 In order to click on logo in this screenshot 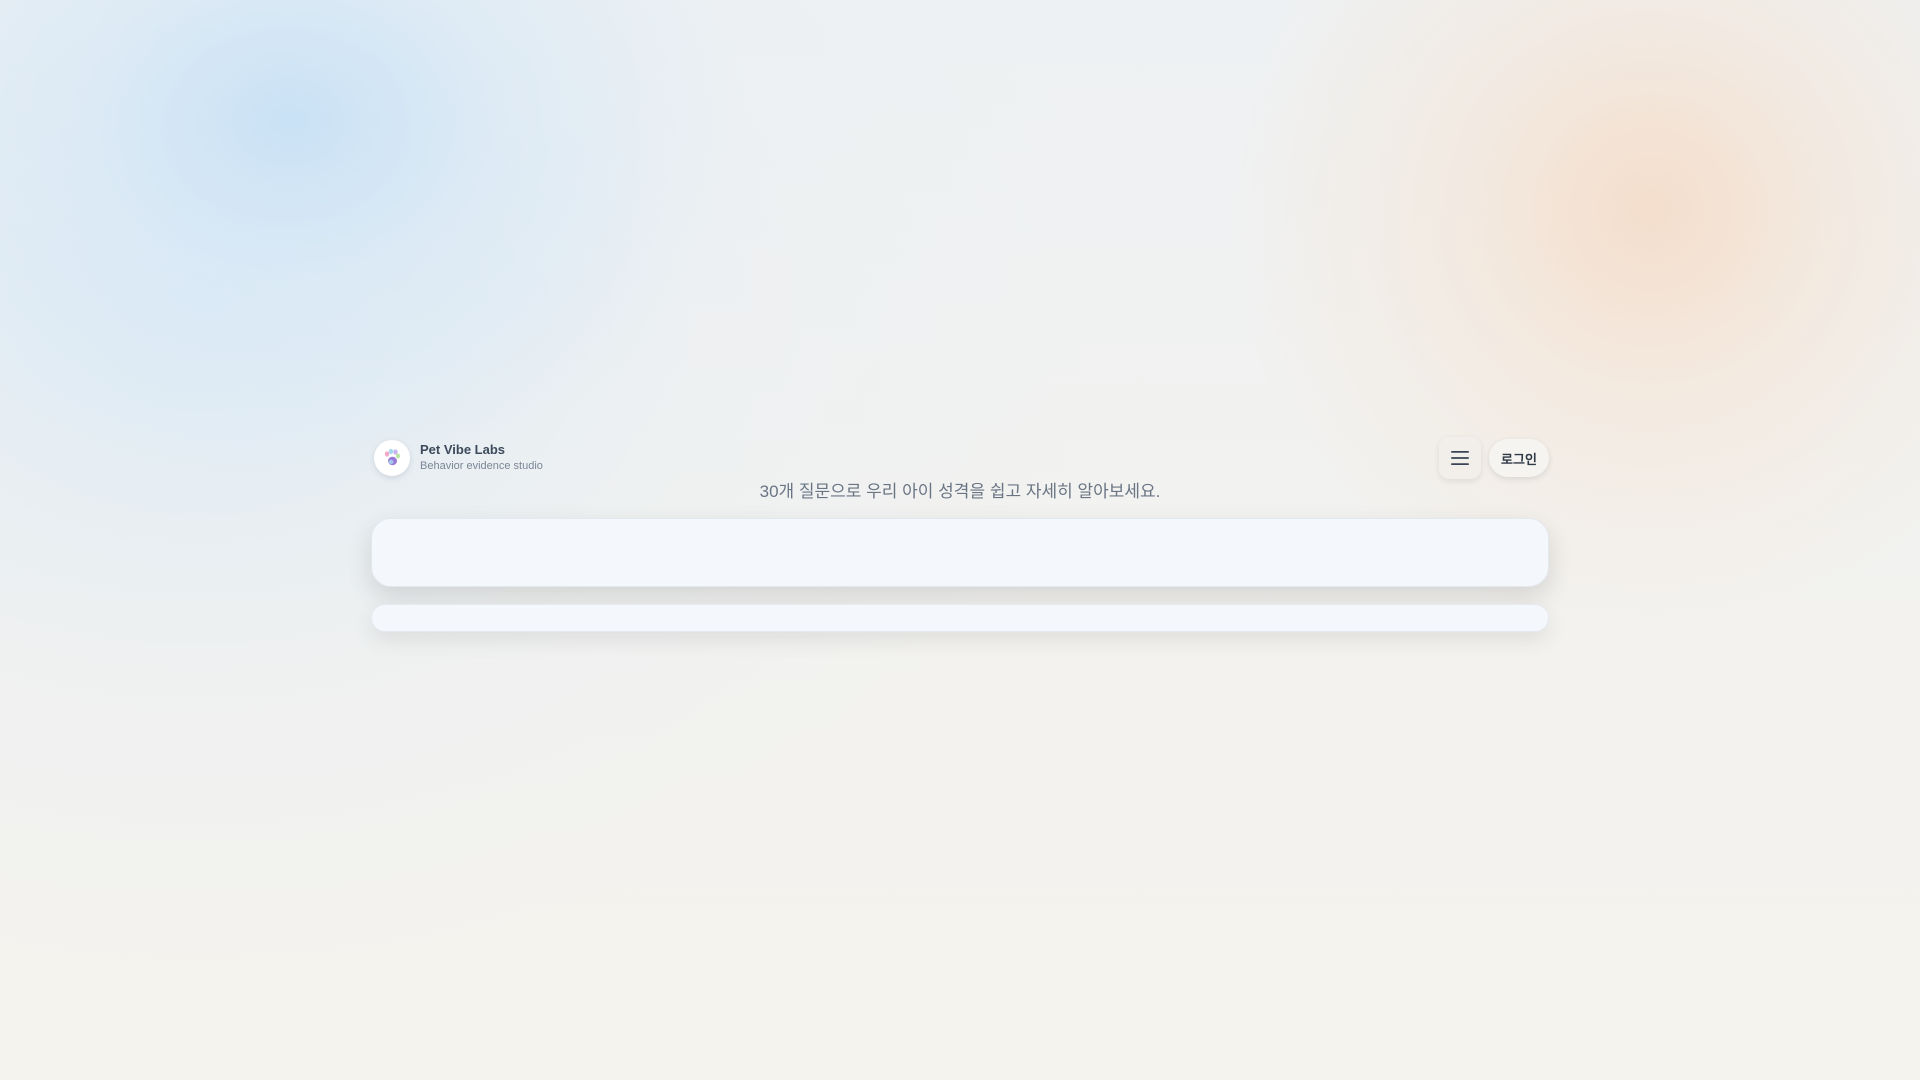, I will do `click(392, 458)`.